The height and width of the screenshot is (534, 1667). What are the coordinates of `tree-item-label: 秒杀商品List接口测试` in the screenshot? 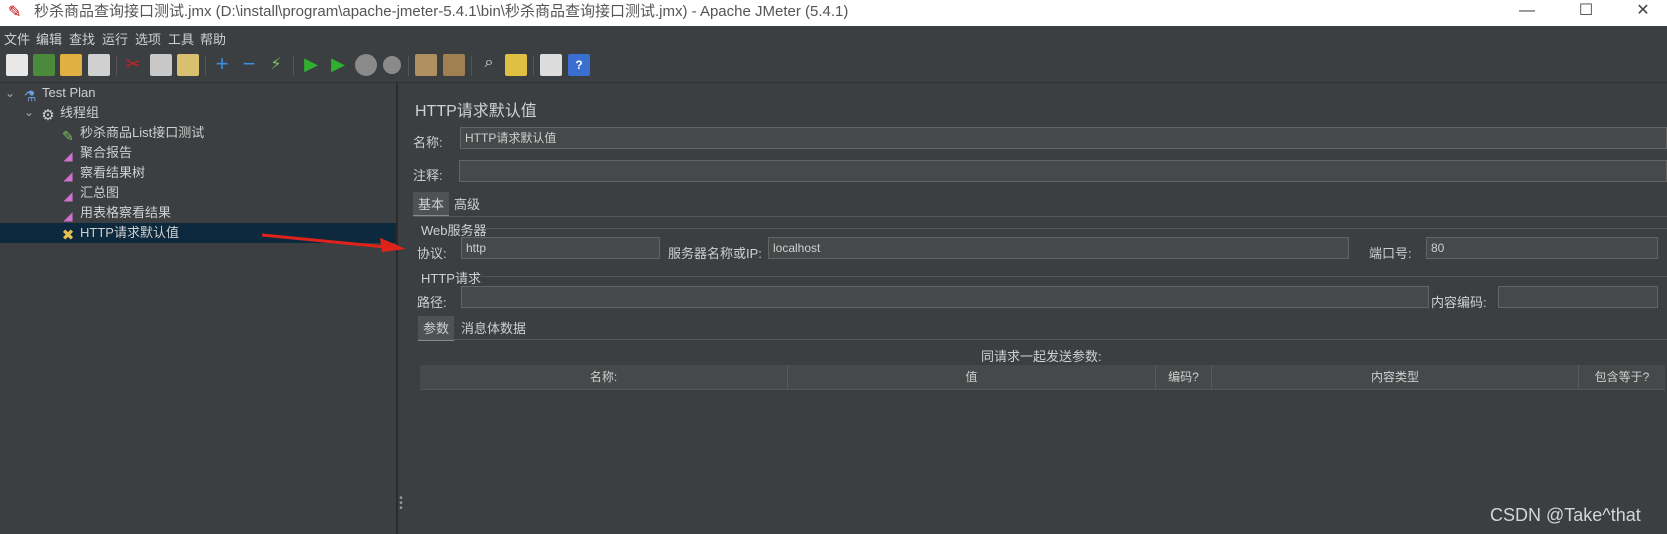 It's located at (142, 132).